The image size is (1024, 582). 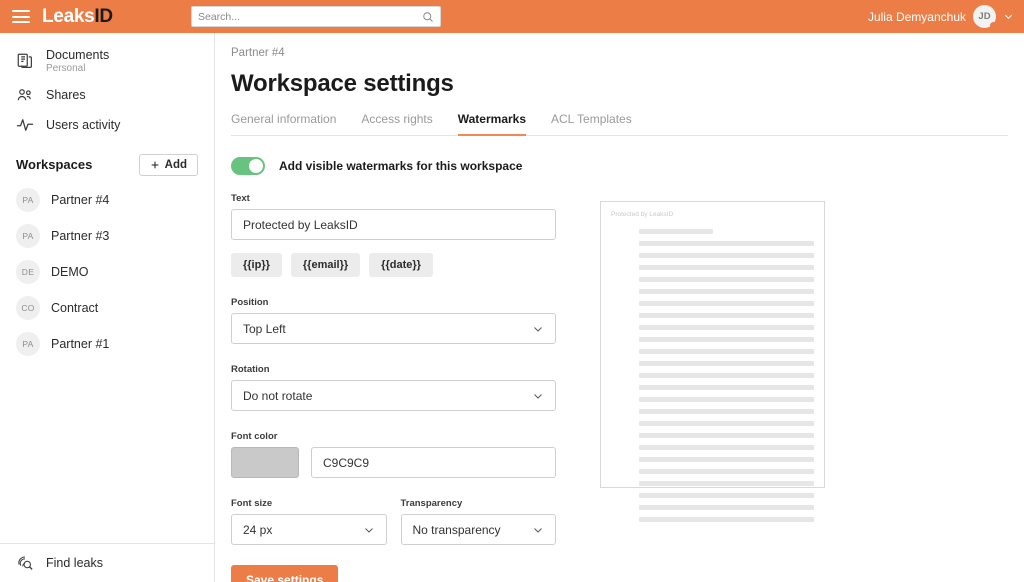 I want to click on font-color-row, so click(x=393, y=462).